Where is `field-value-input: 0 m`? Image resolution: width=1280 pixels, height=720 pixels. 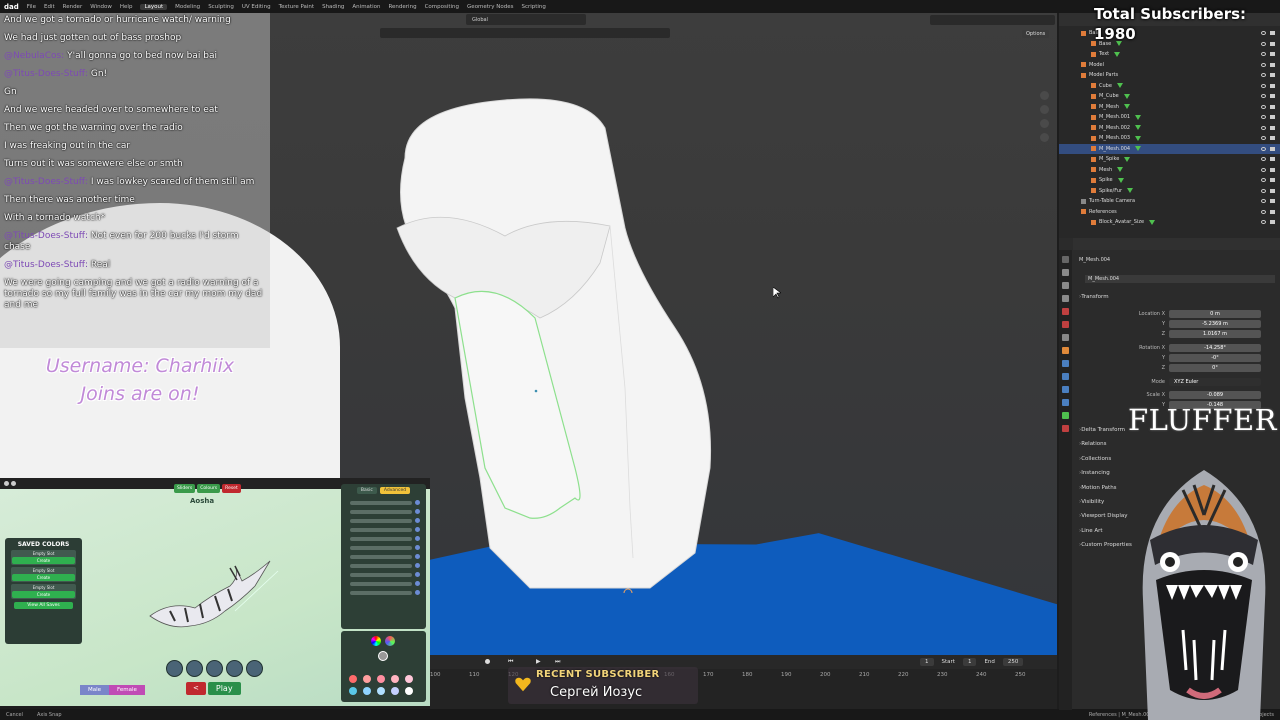 field-value-input: 0 m is located at coordinates (1215, 313).